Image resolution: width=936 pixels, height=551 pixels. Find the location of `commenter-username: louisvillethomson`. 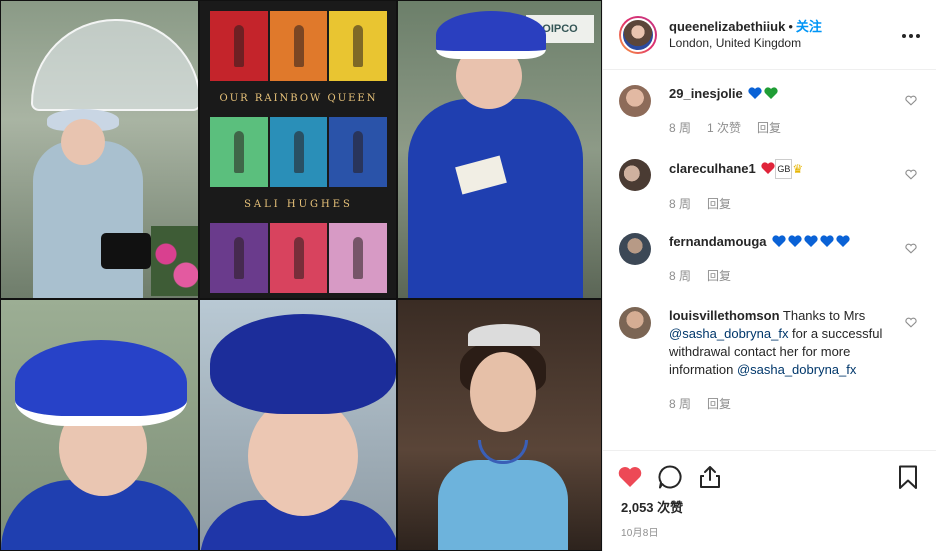

commenter-username: louisvillethomson is located at coordinates (724, 315).